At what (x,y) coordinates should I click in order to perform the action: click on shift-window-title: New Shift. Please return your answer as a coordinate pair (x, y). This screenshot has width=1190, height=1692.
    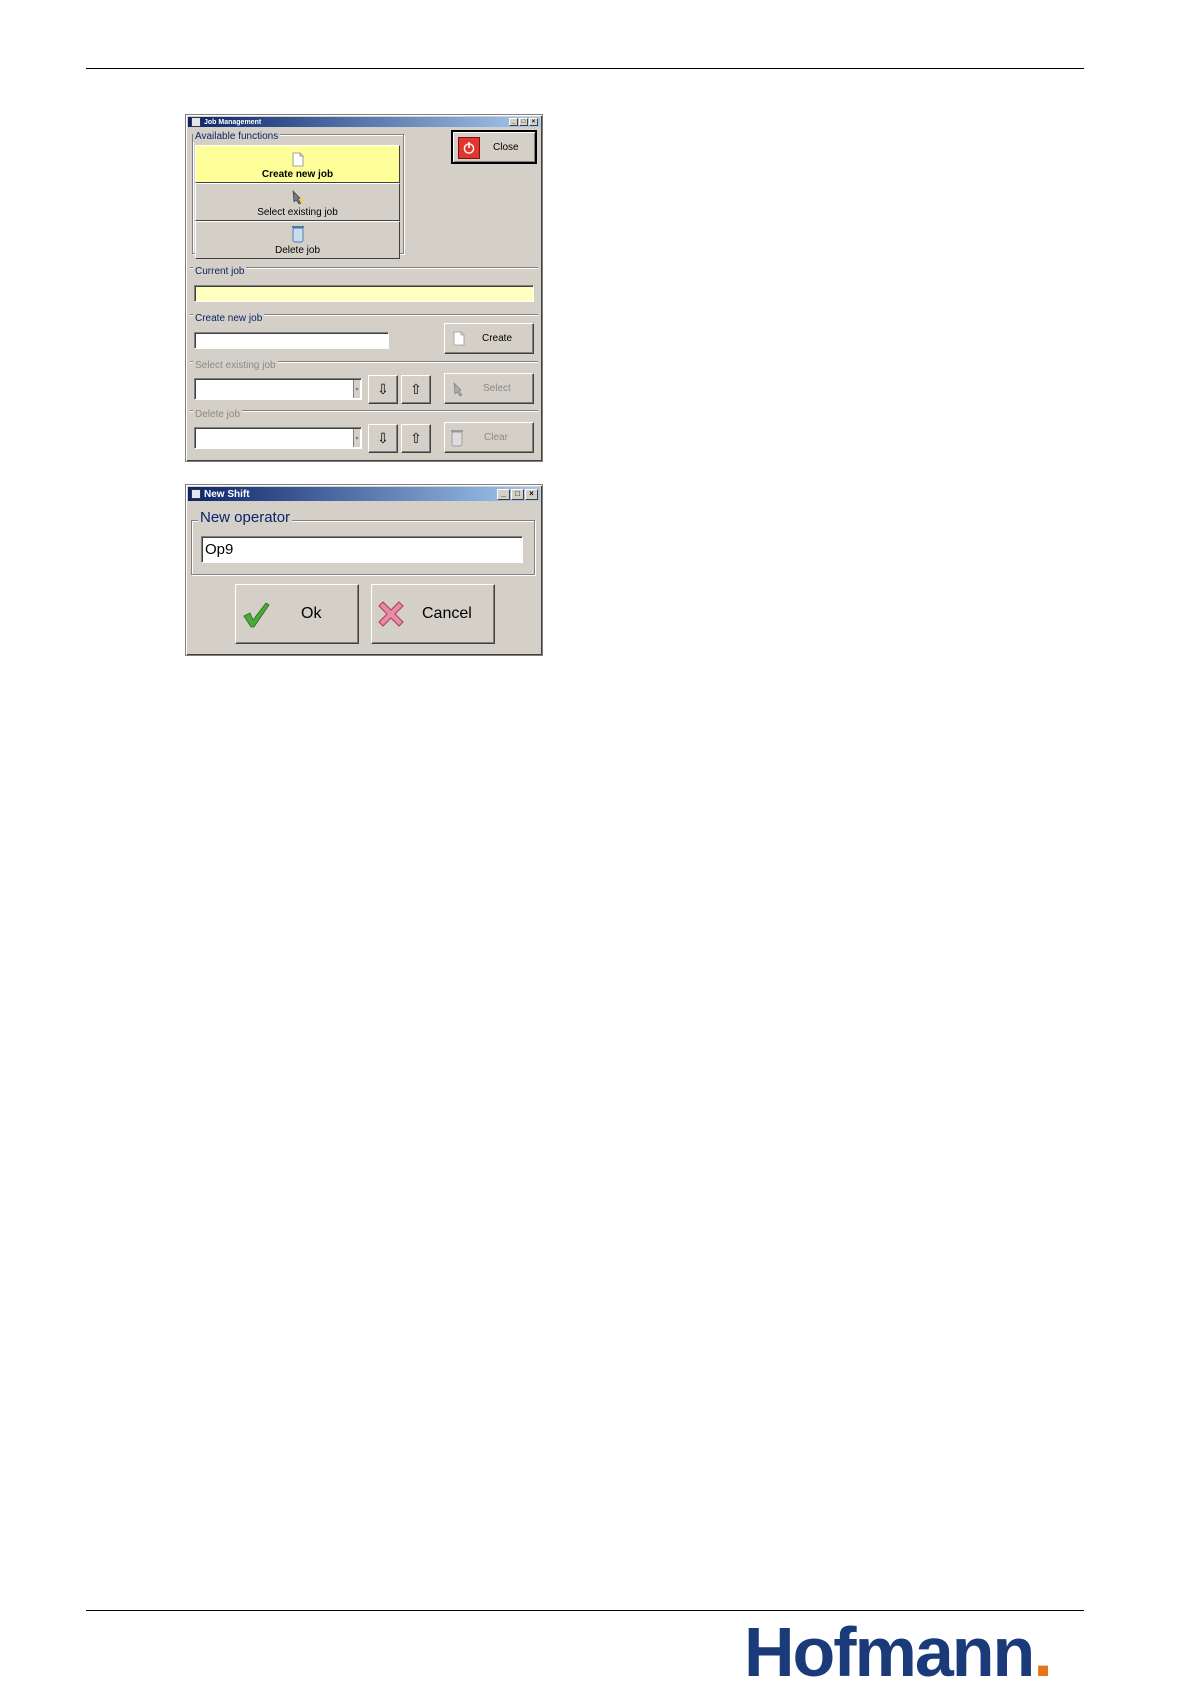
    Looking at the image, I should click on (227, 494).